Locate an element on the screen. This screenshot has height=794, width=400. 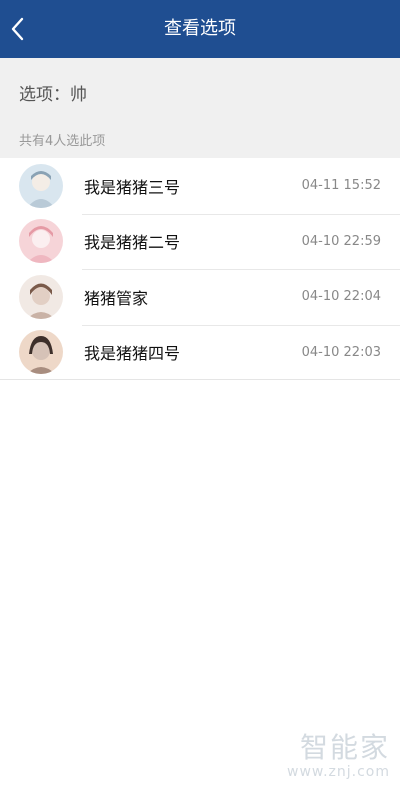
voter-name: 我是猪猪三号 is located at coordinates (132, 187).